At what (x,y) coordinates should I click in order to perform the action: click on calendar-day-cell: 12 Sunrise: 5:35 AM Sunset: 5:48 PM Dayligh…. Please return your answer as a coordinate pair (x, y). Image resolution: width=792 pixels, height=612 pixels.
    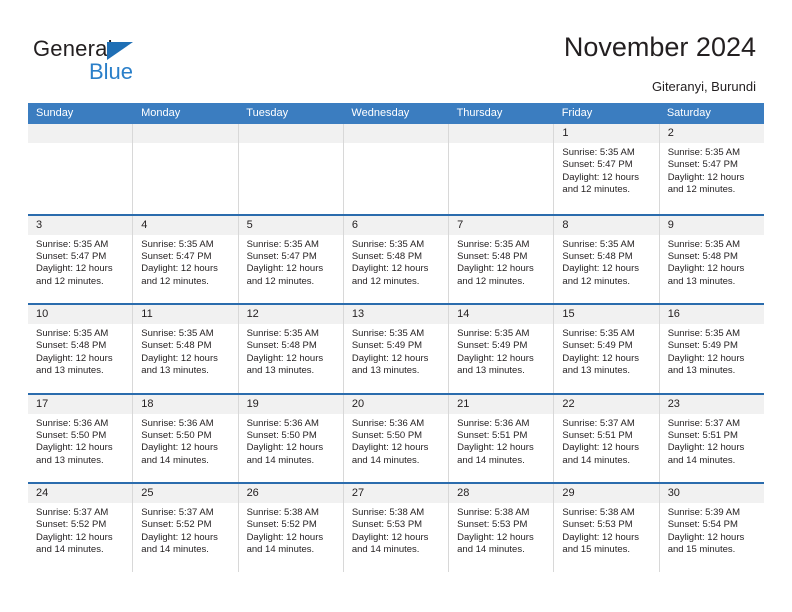
    Looking at the image, I should click on (291, 349).